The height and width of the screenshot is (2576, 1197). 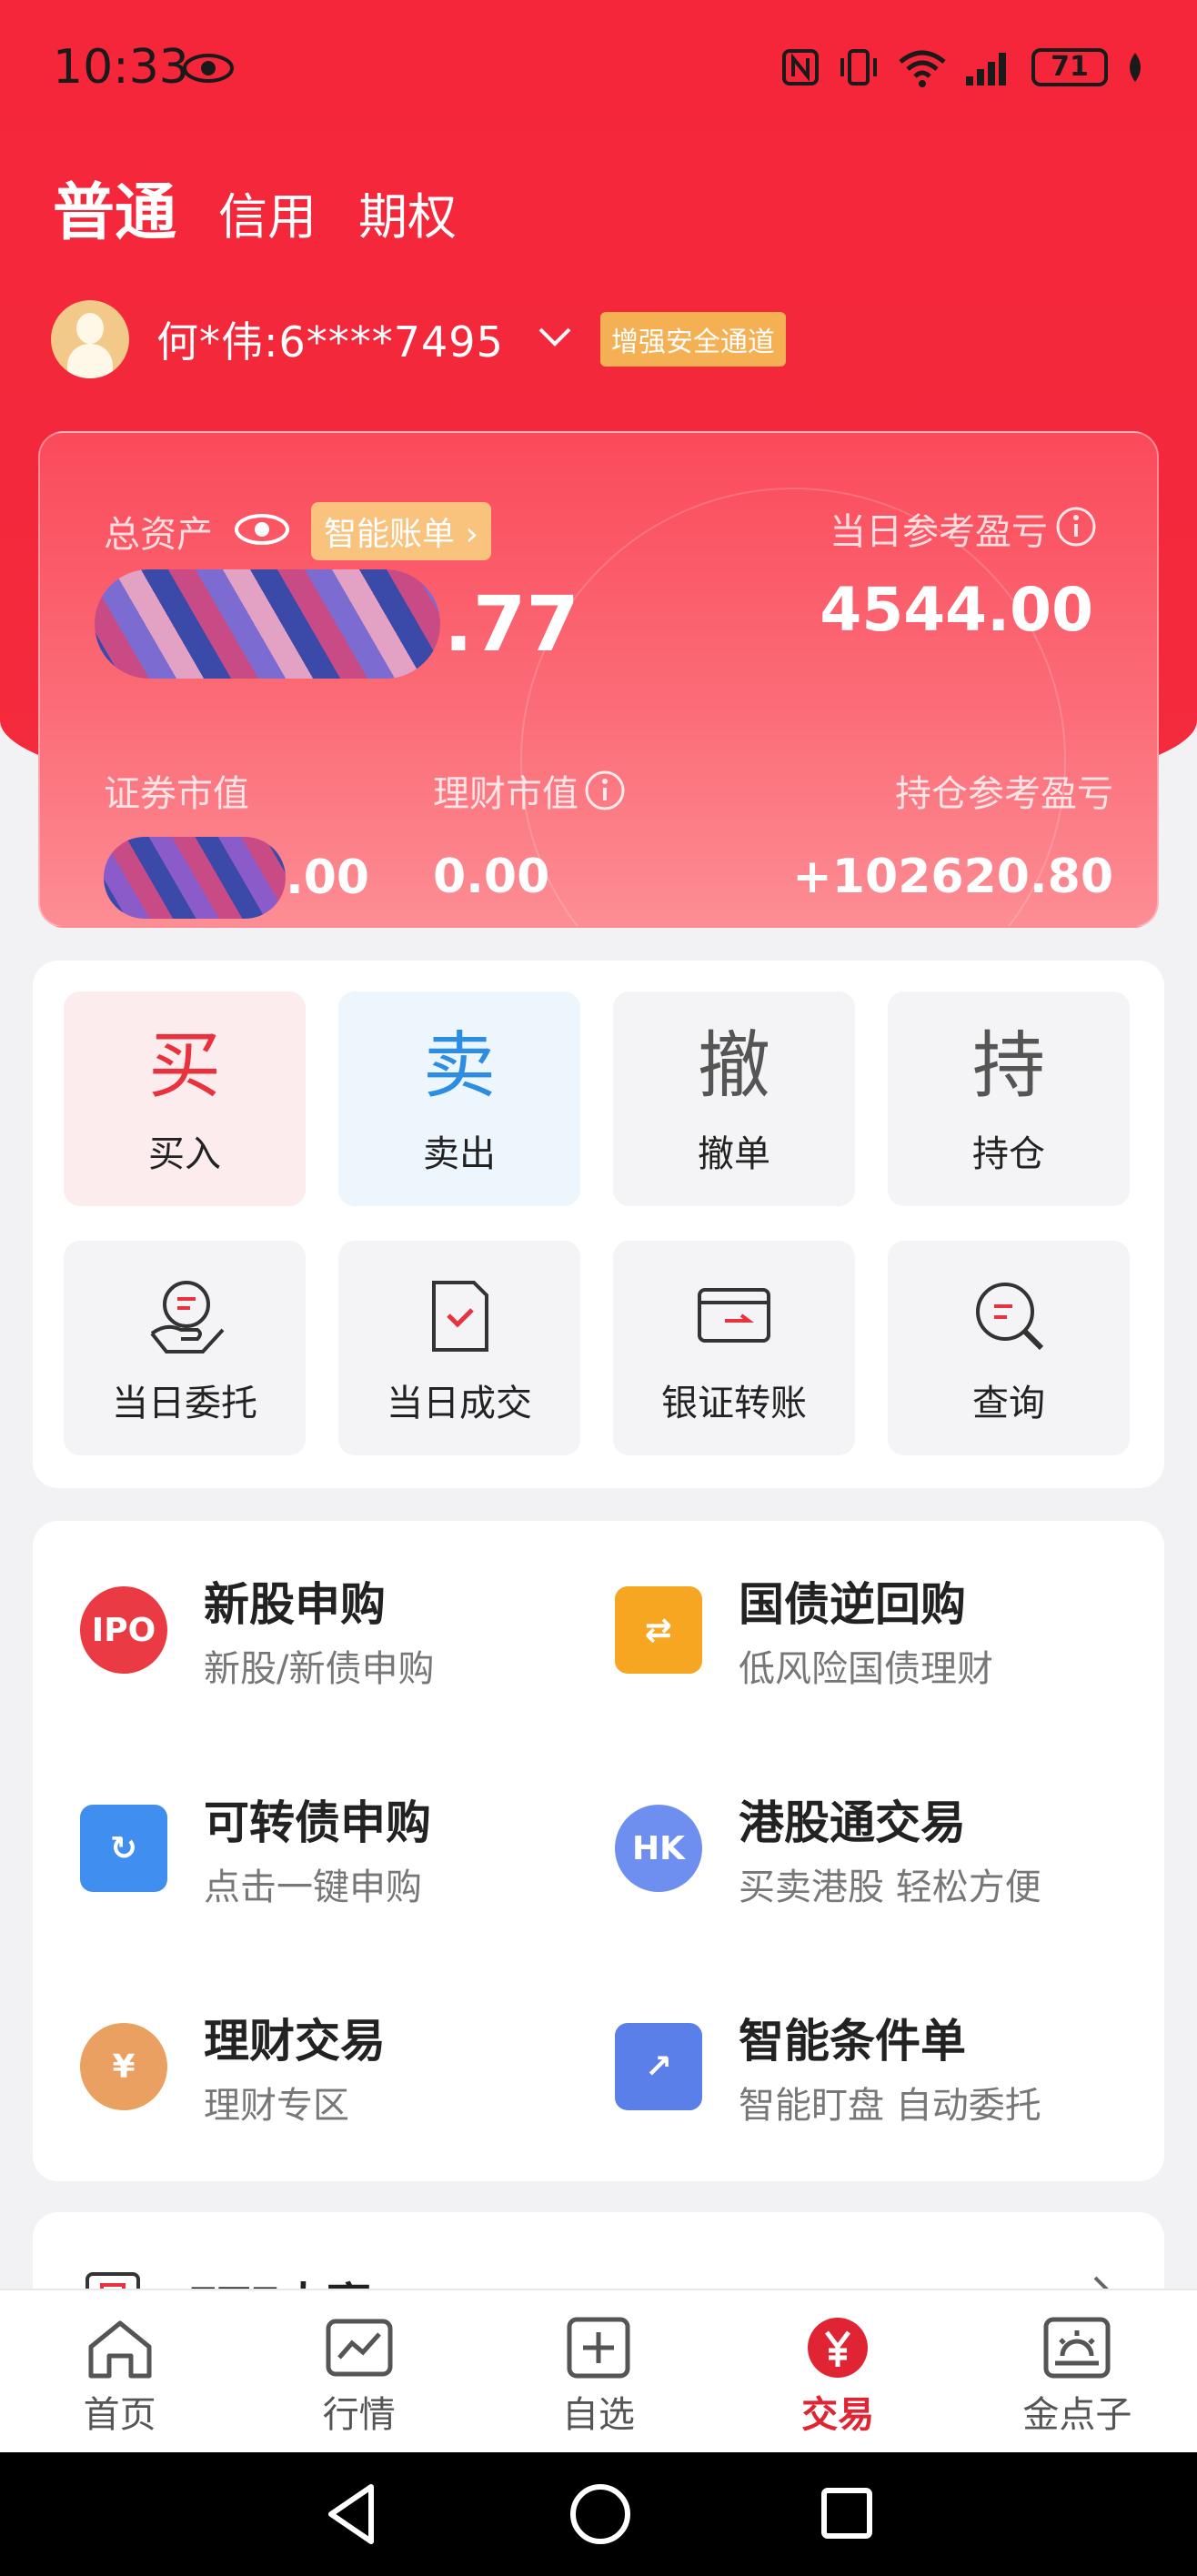 What do you see at coordinates (598, 2415) in the screenshot?
I see `tab-label: 自选` at bounding box center [598, 2415].